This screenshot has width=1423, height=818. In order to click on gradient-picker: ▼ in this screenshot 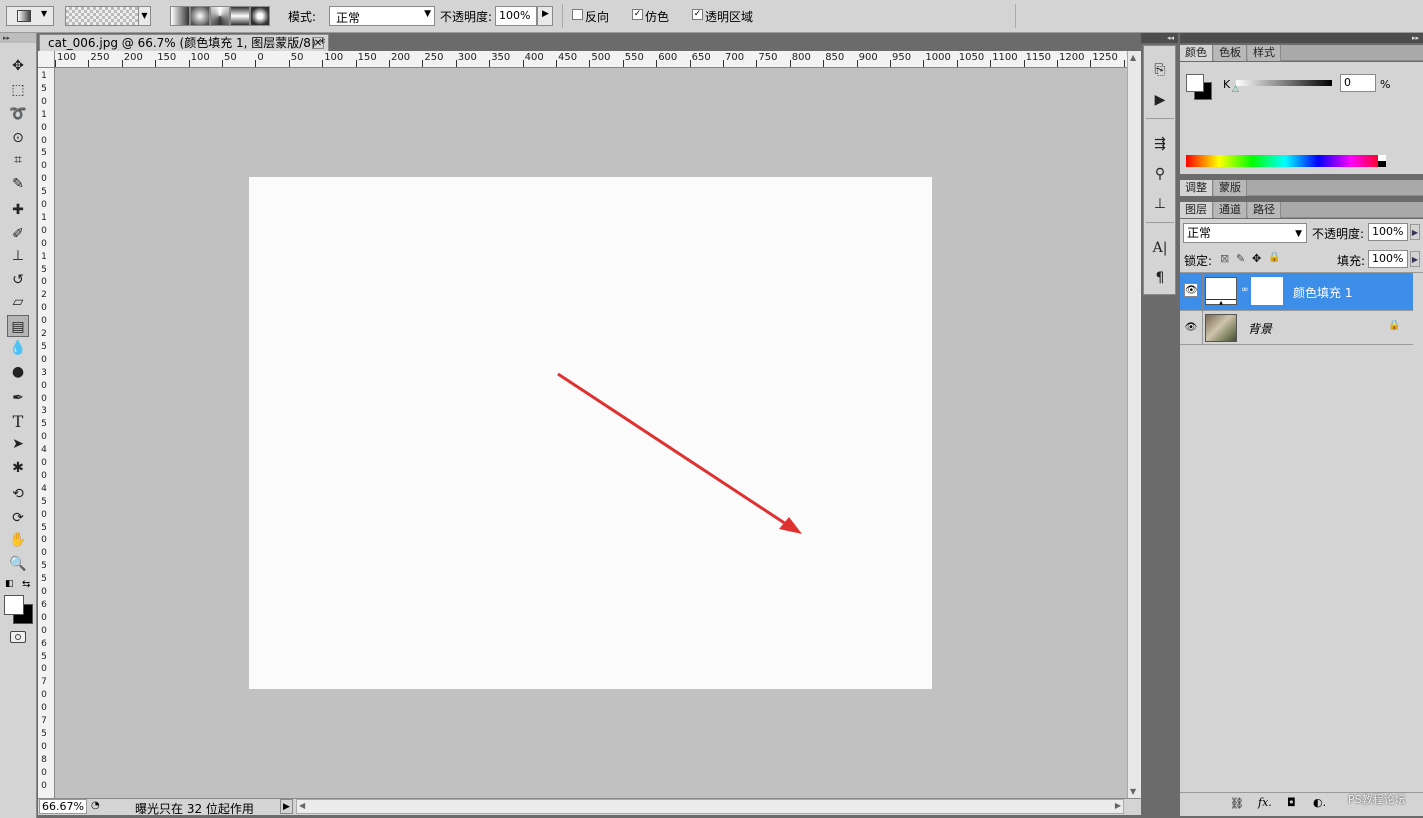, I will do `click(108, 16)`.